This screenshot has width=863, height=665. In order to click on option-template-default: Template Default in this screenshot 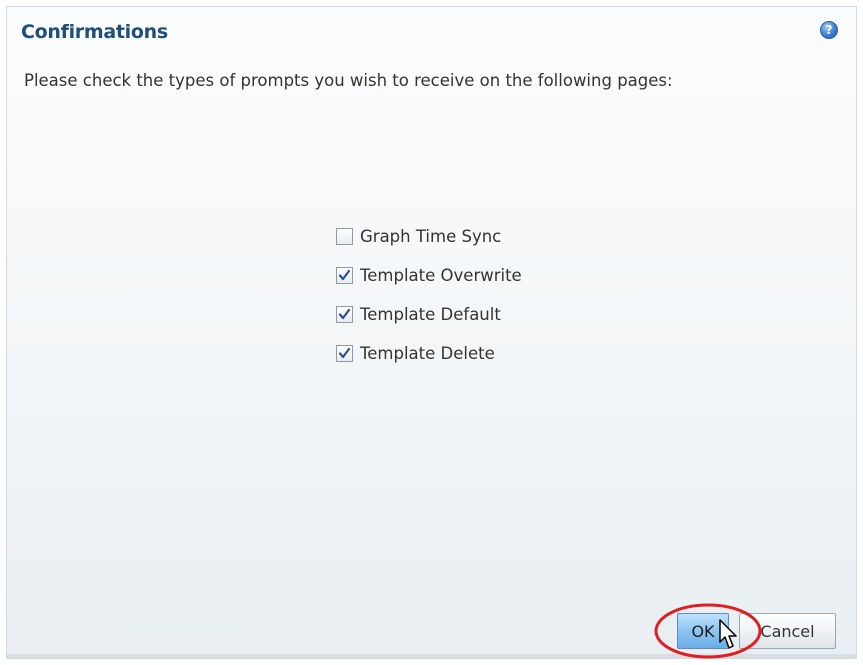, I will do `click(429, 314)`.